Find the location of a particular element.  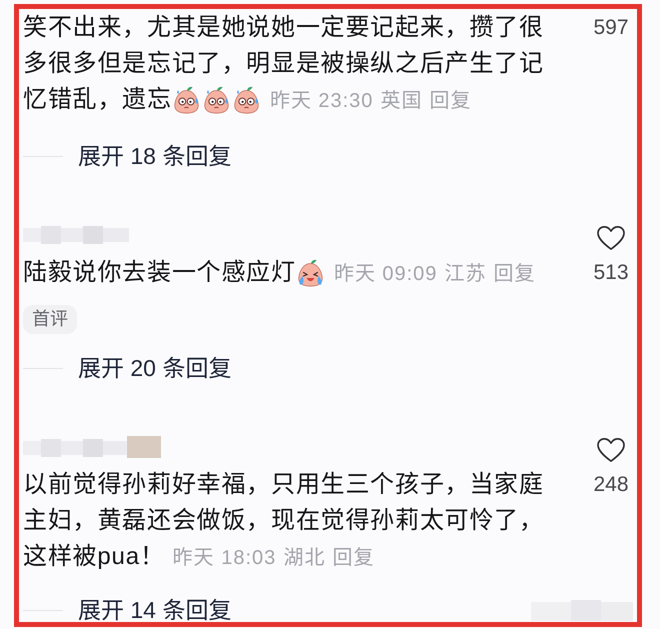

laughing-crying-face-icon is located at coordinates (310, 273).